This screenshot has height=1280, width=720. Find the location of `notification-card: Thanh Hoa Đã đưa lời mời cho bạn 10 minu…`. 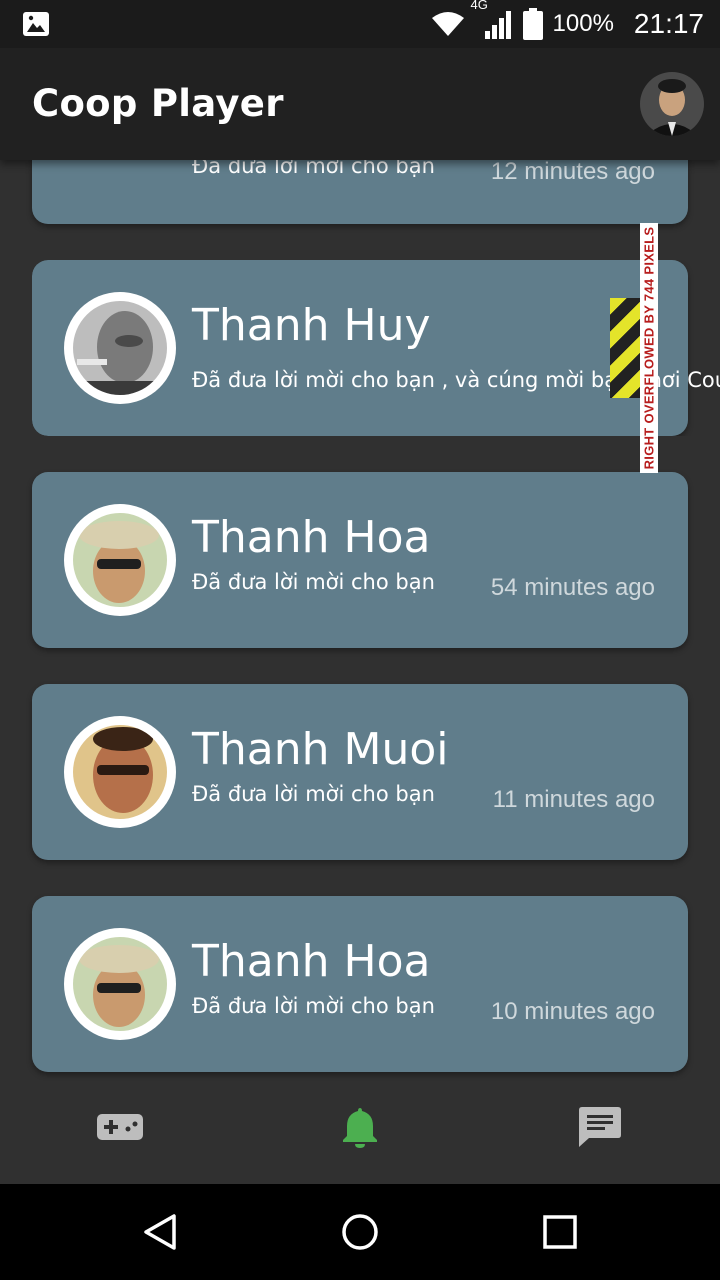

notification-card: Thanh Hoa Đã đưa lời mời cho bạn 10 minu… is located at coordinates (360, 984).